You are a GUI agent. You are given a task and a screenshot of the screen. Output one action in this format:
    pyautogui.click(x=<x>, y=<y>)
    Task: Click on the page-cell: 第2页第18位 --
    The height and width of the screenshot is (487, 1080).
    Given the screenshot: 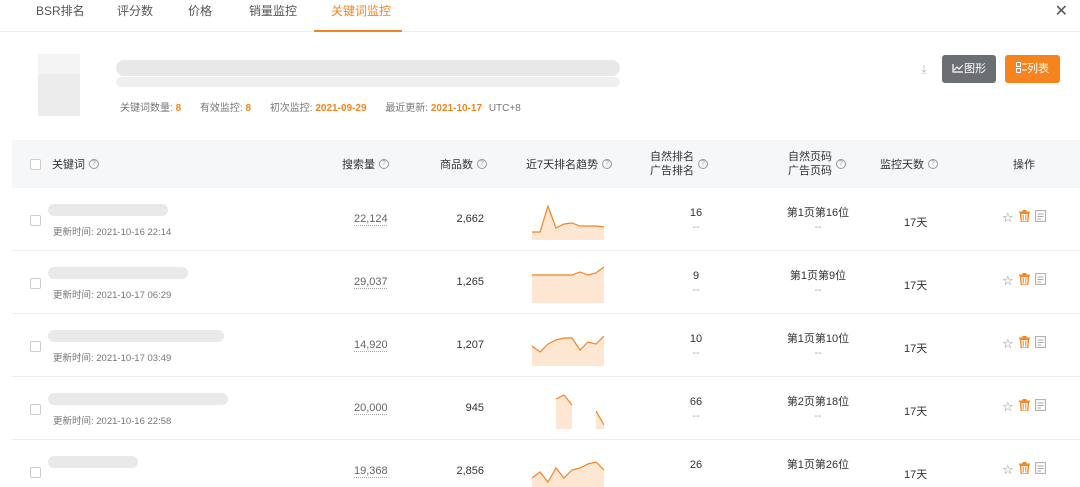 What is the action you would take?
    pyautogui.click(x=818, y=409)
    